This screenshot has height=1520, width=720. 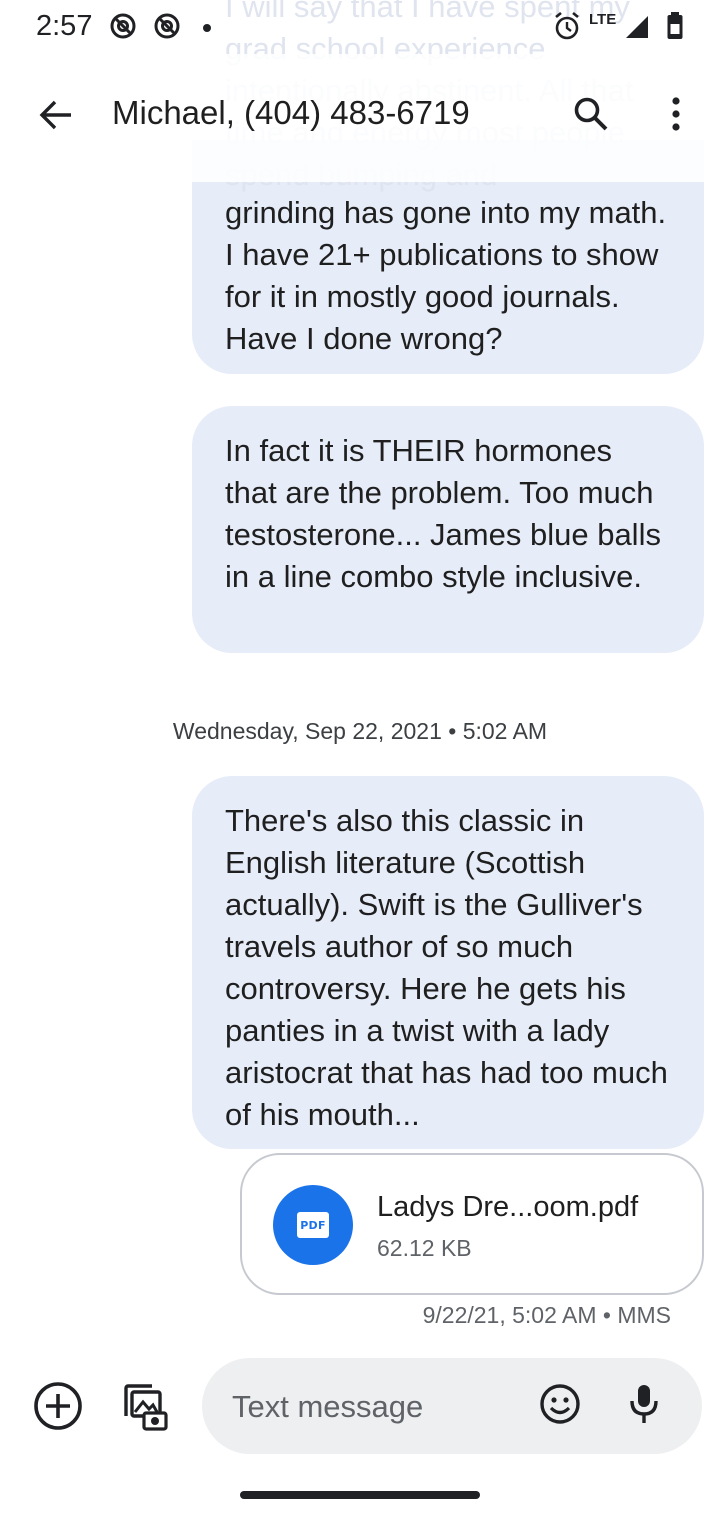 What do you see at coordinates (603, 19) in the screenshot?
I see `network-type-label: LTE` at bounding box center [603, 19].